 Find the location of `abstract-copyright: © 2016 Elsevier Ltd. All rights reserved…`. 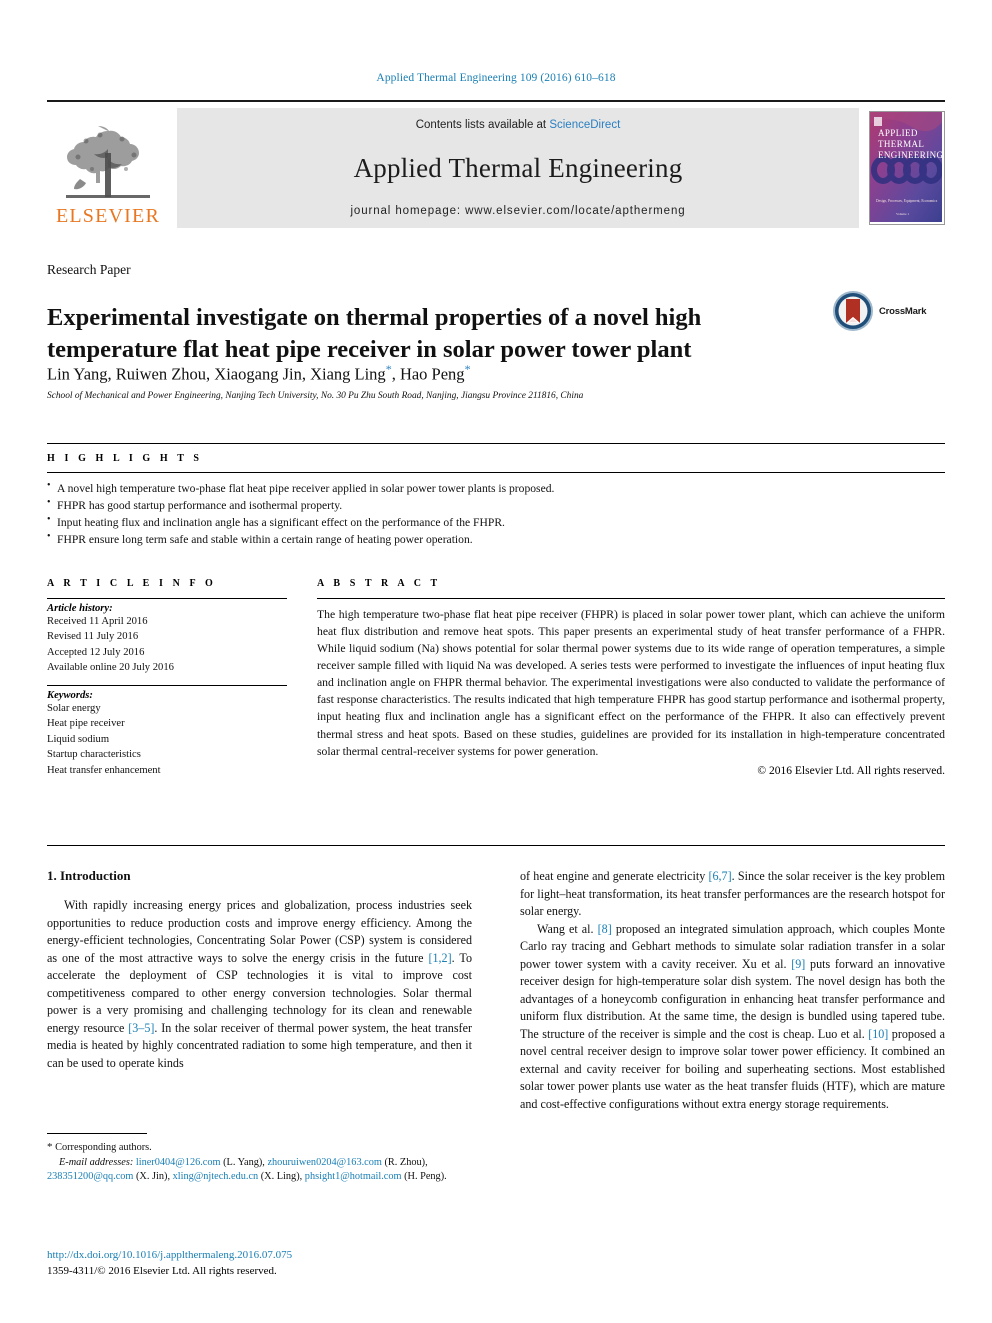

abstract-copyright: © 2016 Elsevier Ltd. All rights reserved… is located at coordinates (851, 770).